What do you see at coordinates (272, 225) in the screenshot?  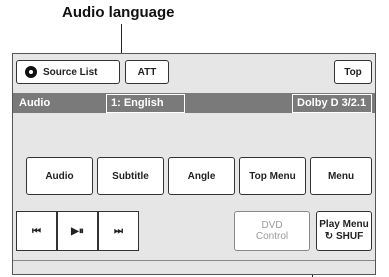 I see `dvd-control-line1: DVD` at bounding box center [272, 225].